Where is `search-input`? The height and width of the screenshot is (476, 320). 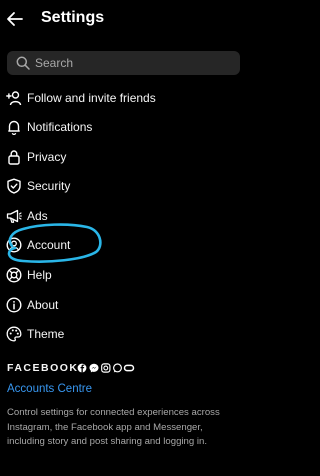
search-input is located at coordinates (135, 63).